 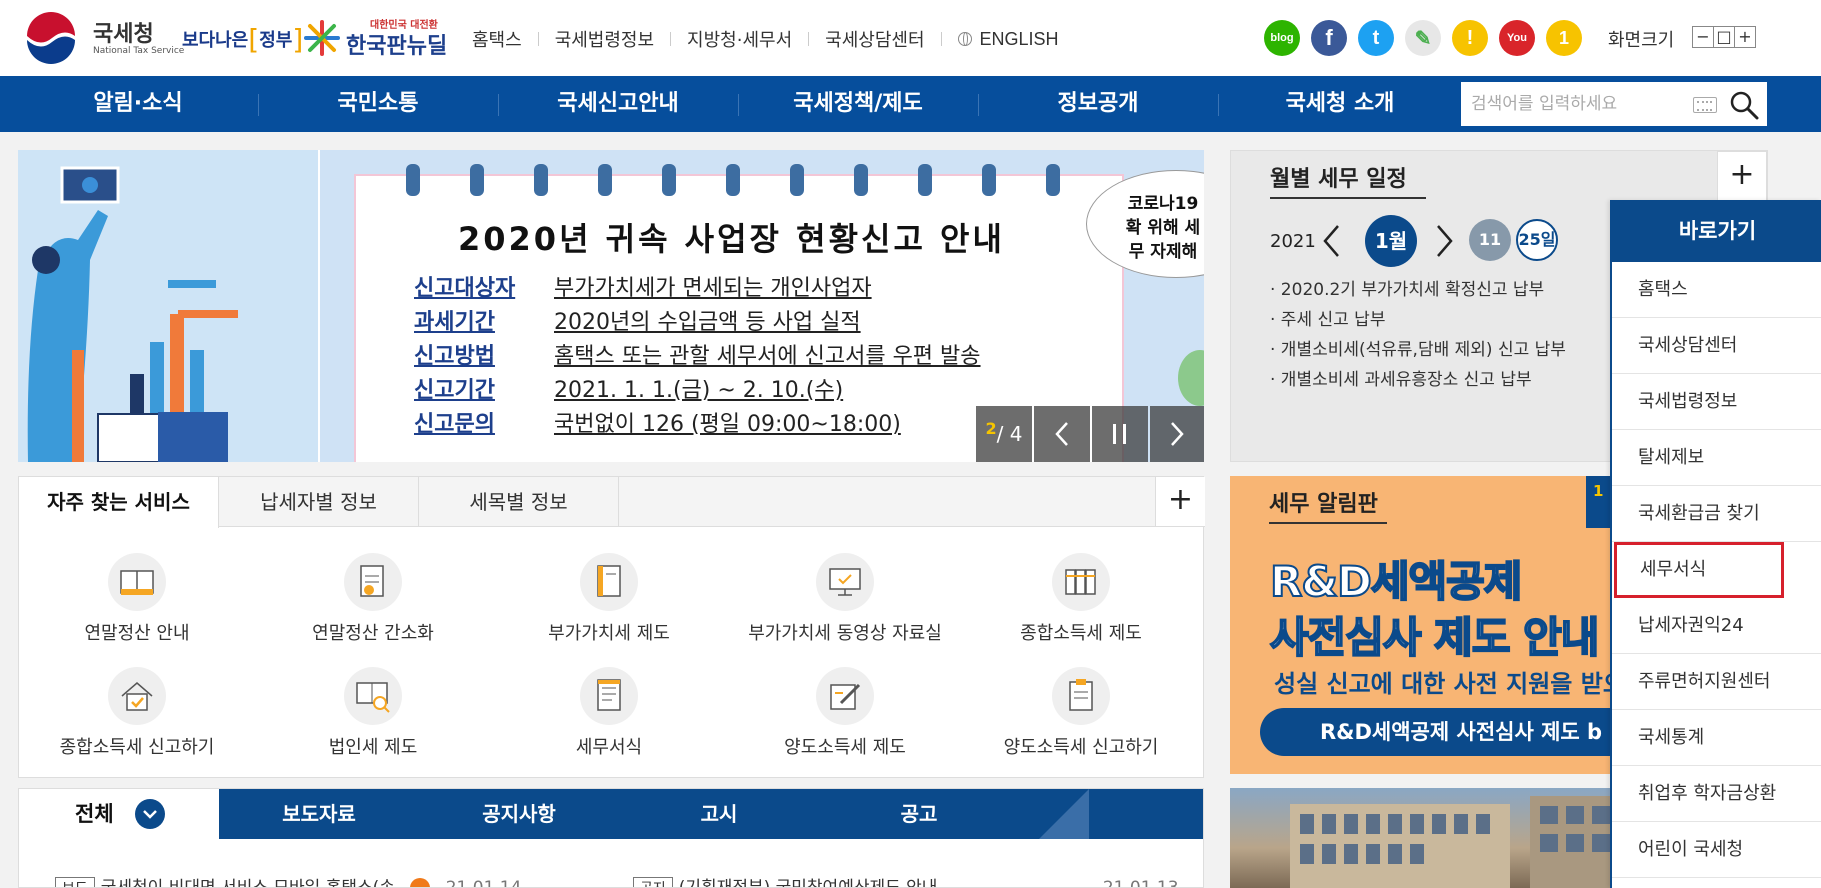 I want to click on schedule-year: 2021, so click(x=1293, y=241).